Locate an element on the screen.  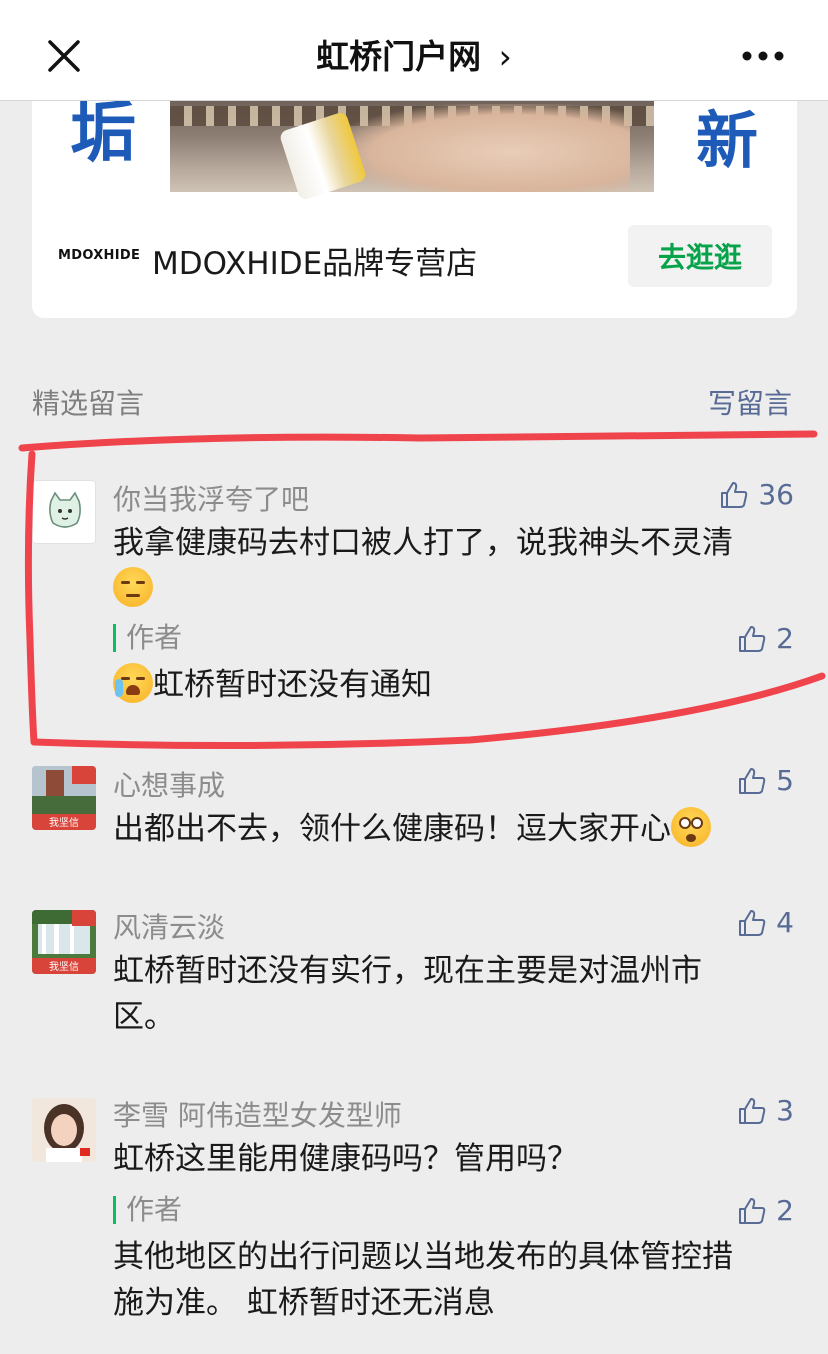
building-avatar-icon: 我坚信 is located at coordinates (64, 798).